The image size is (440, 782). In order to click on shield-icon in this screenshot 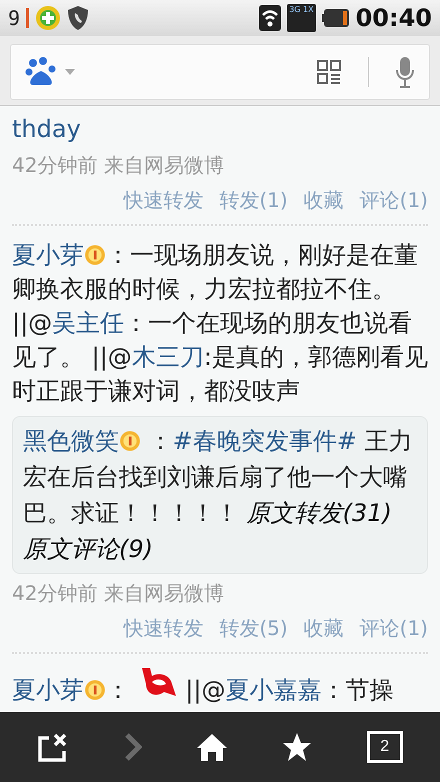, I will do `click(78, 18)`.